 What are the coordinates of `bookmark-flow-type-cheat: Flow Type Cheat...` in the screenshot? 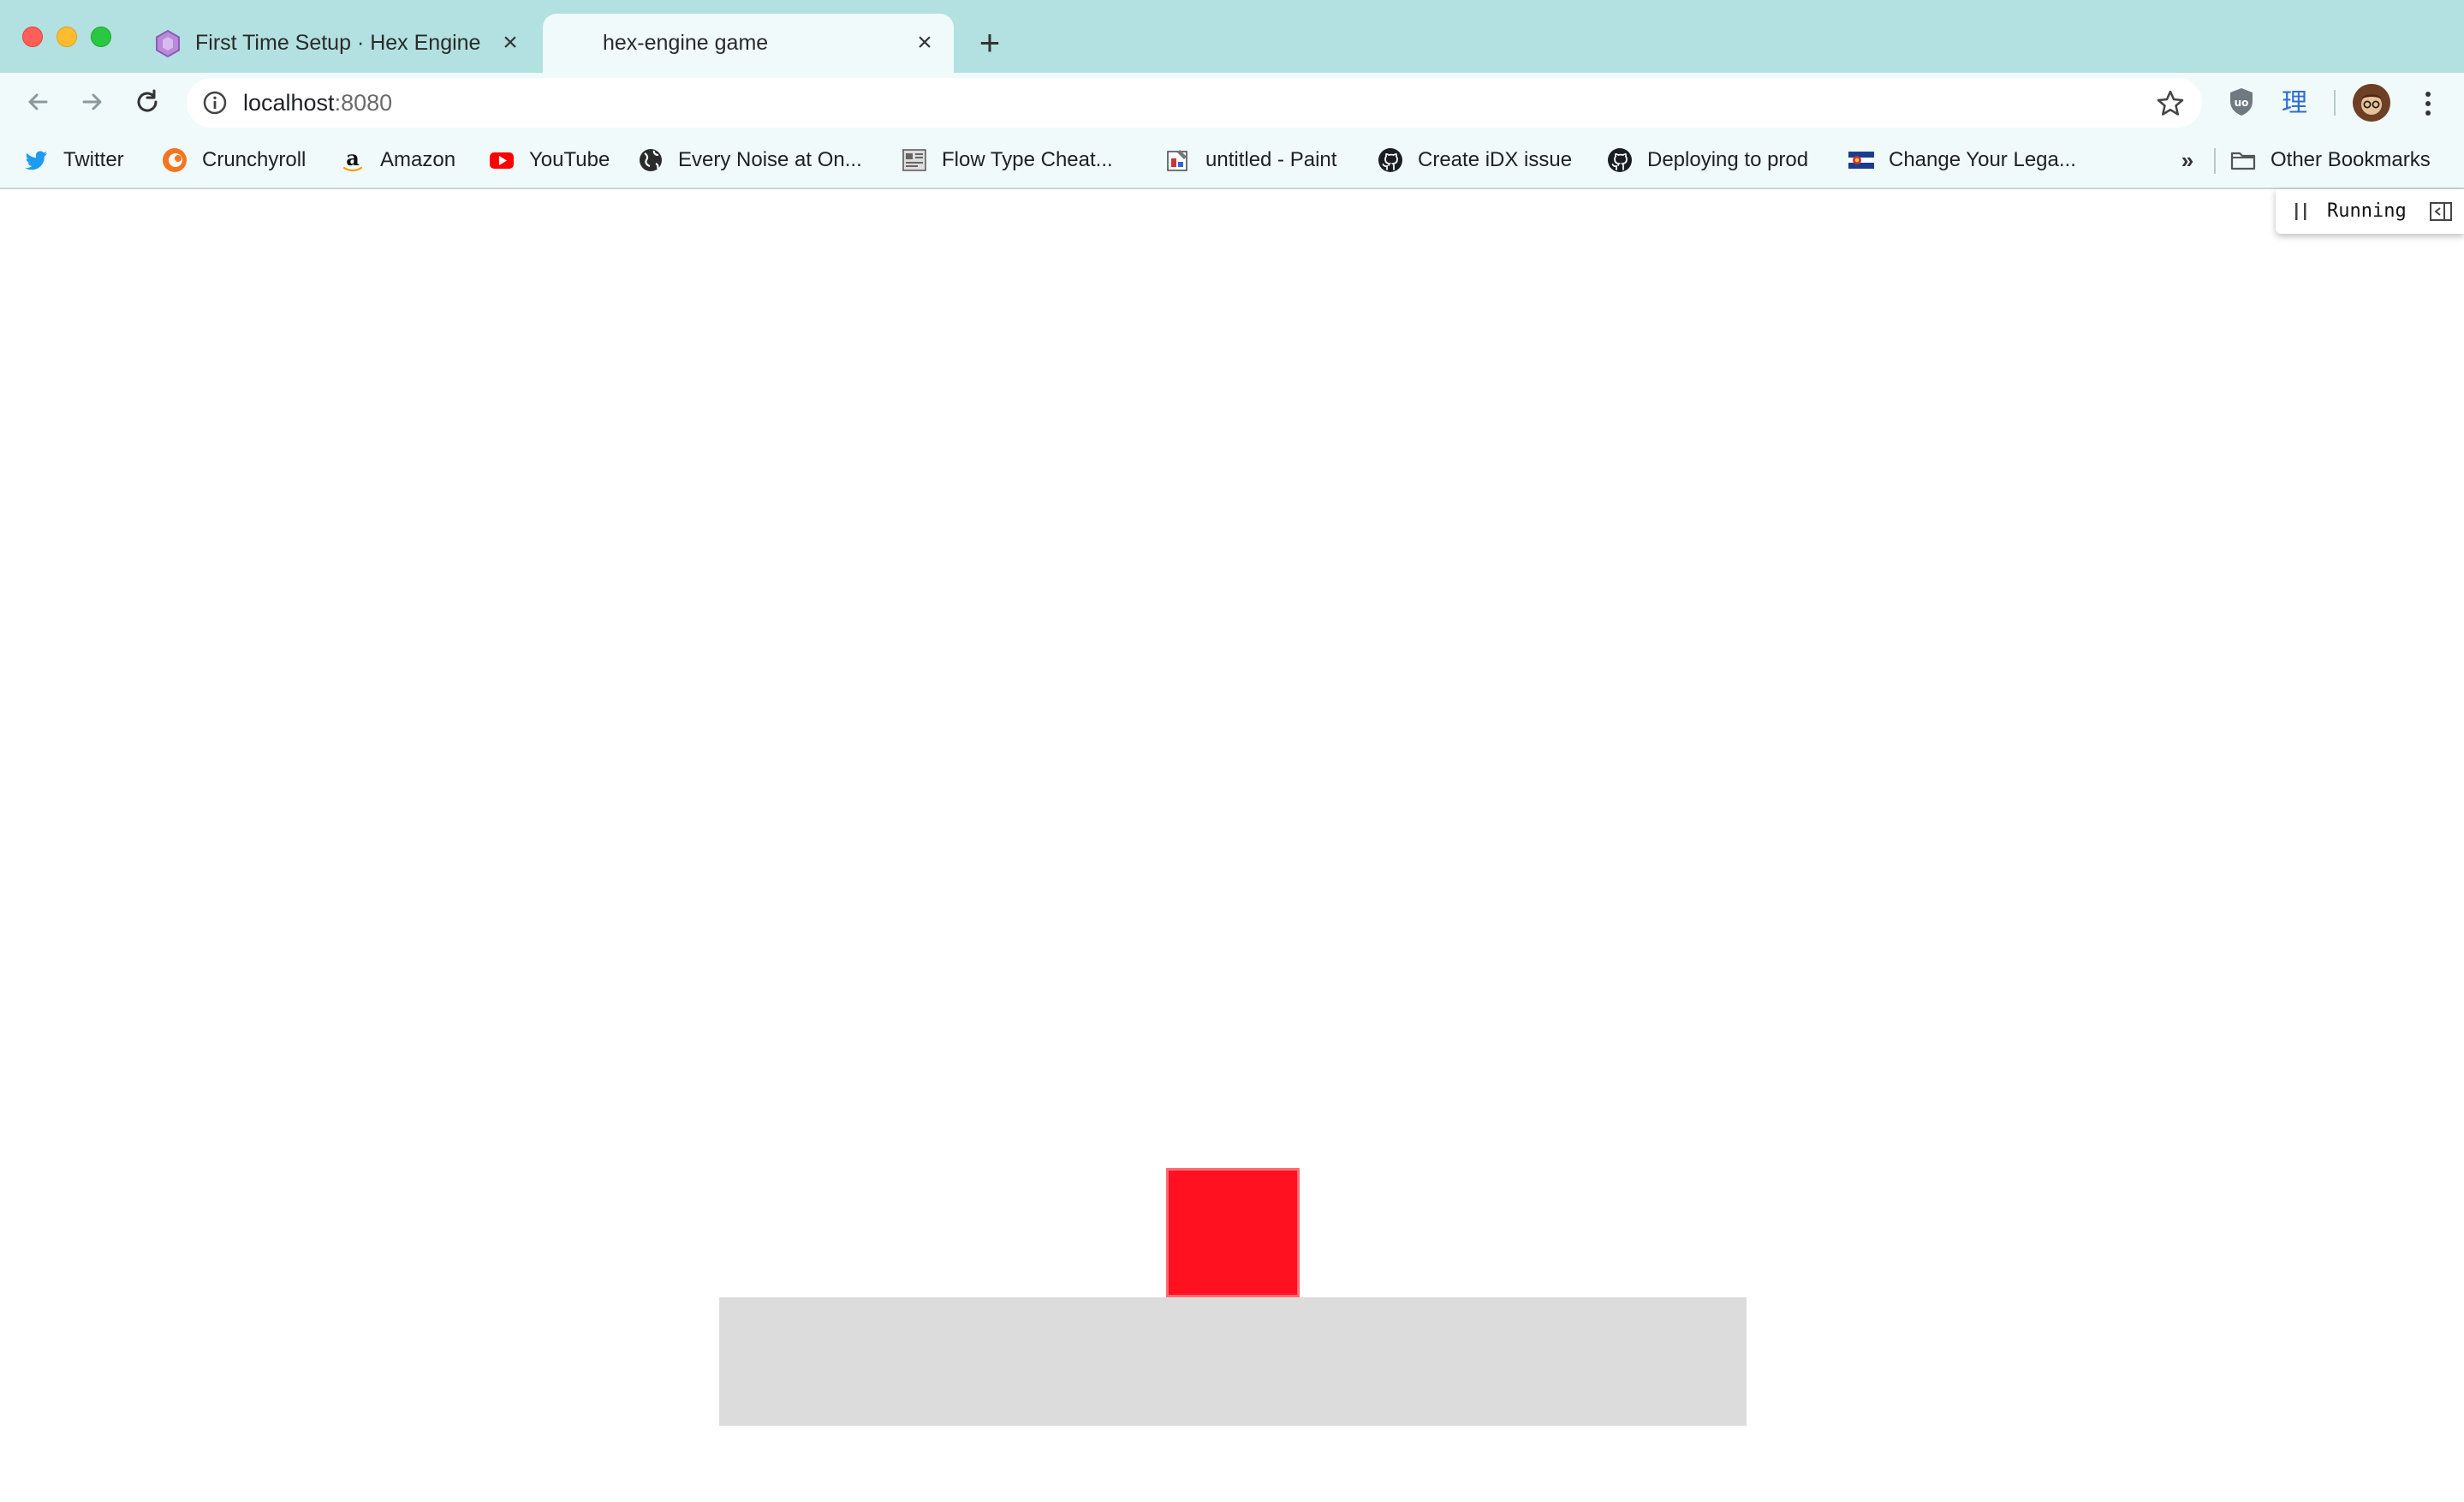 It's located at (1007, 160).